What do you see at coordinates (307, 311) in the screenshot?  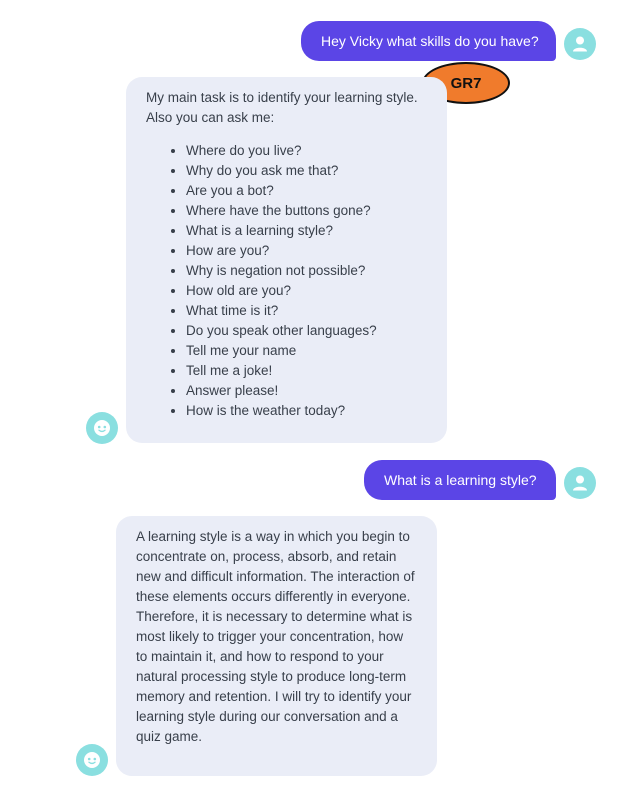 I see `suggestion-item: What time is it?` at bounding box center [307, 311].